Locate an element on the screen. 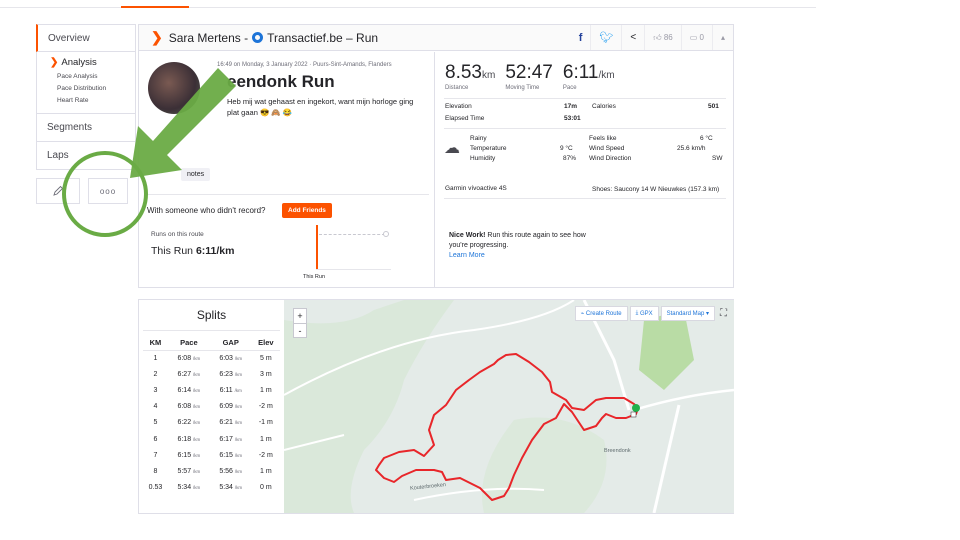 The image size is (960, 540). sidebar-item-pace-distribution: Pace Distribution is located at coordinates (92, 89).